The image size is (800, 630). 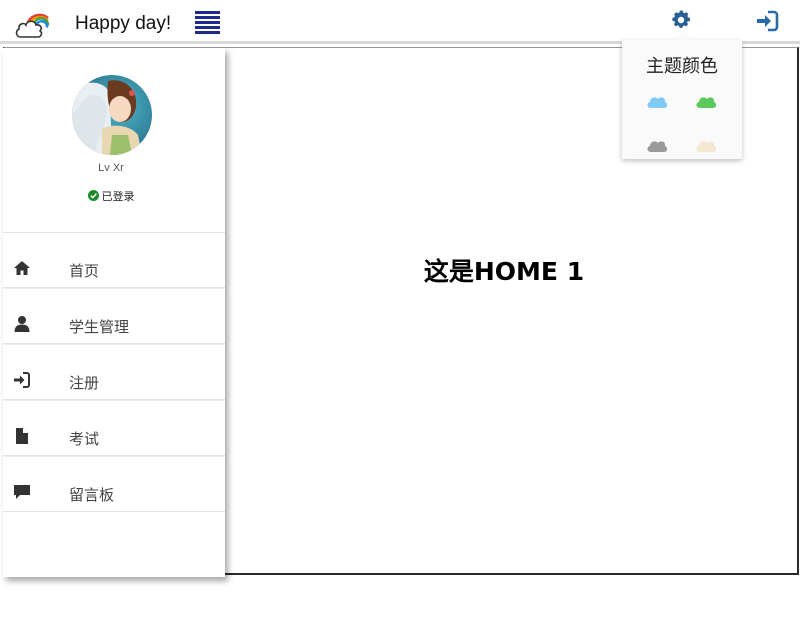 What do you see at coordinates (22, 268) in the screenshot?
I see `home-icon` at bounding box center [22, 268].